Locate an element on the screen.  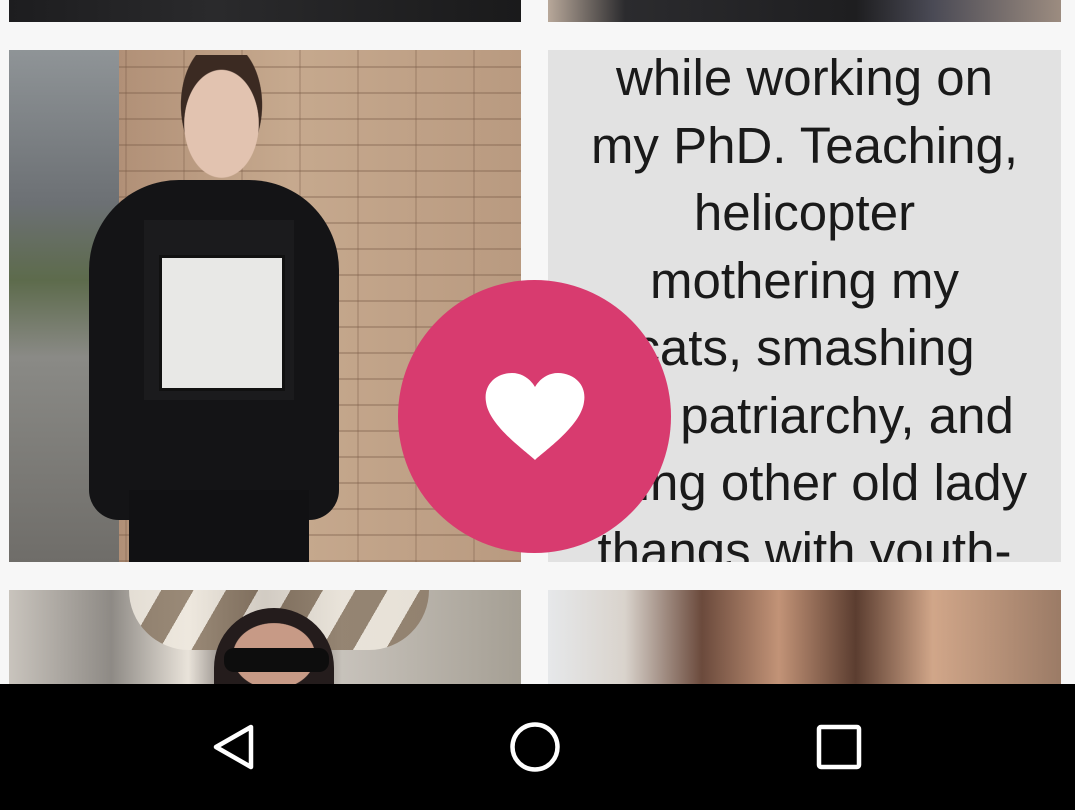
photo-tile-top-right is located at coordinates (804, 11).